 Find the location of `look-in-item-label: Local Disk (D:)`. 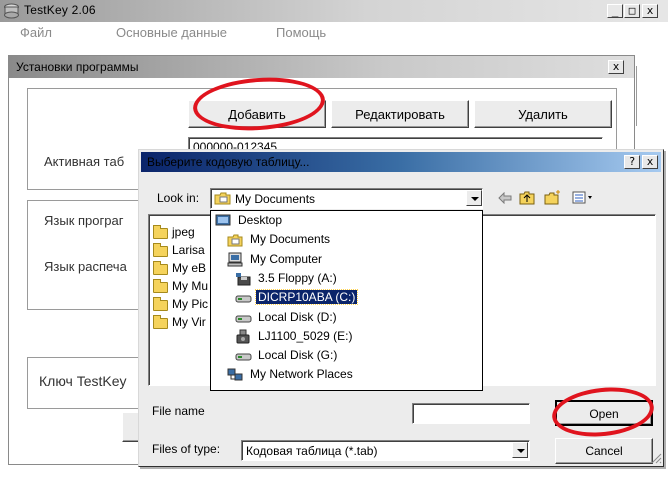

look-in-item-label: Local Disk (D:) is located at coordinates (297, 316).